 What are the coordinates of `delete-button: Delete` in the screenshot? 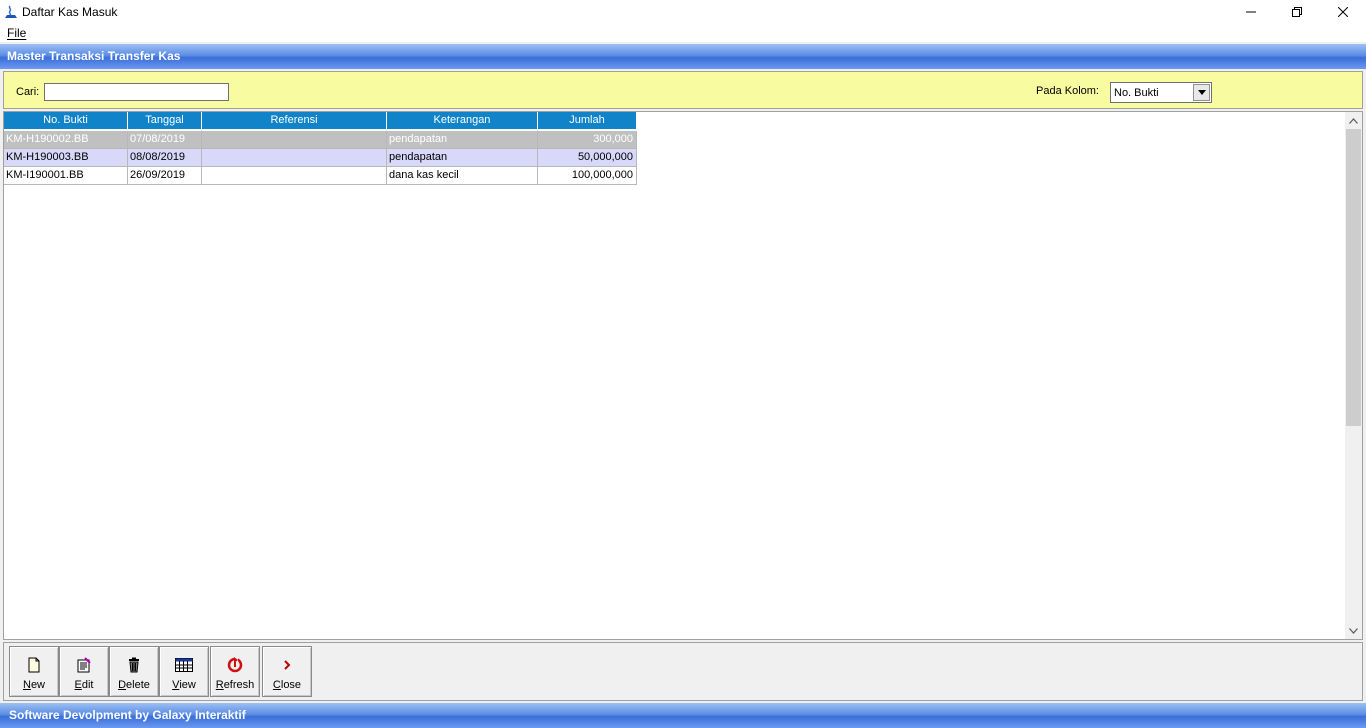 It's located at (134, 671).